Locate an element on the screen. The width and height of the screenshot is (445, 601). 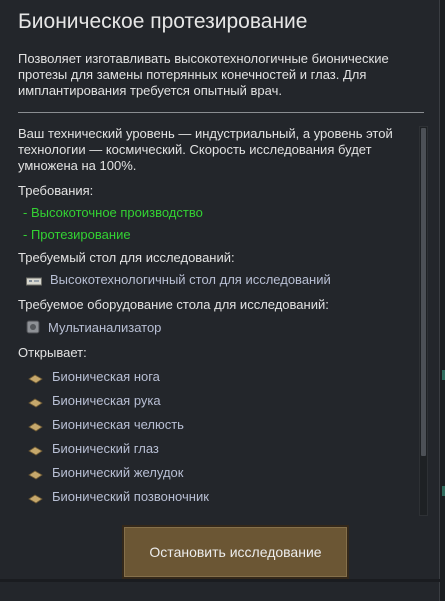
unlock-item: Бионическая нога is located at coordinates (94, 376).